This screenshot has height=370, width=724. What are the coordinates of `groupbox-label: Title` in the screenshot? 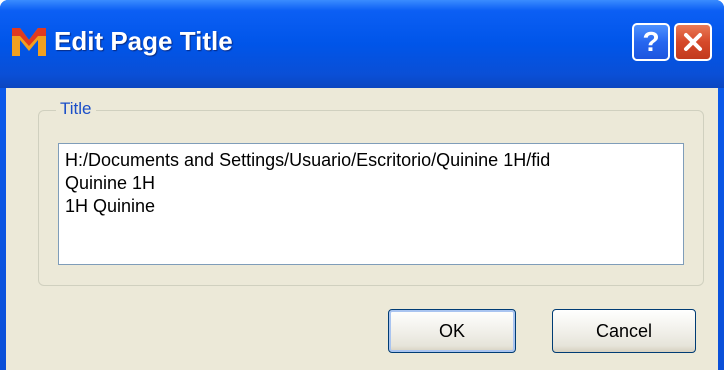 It's located at (76, 109).